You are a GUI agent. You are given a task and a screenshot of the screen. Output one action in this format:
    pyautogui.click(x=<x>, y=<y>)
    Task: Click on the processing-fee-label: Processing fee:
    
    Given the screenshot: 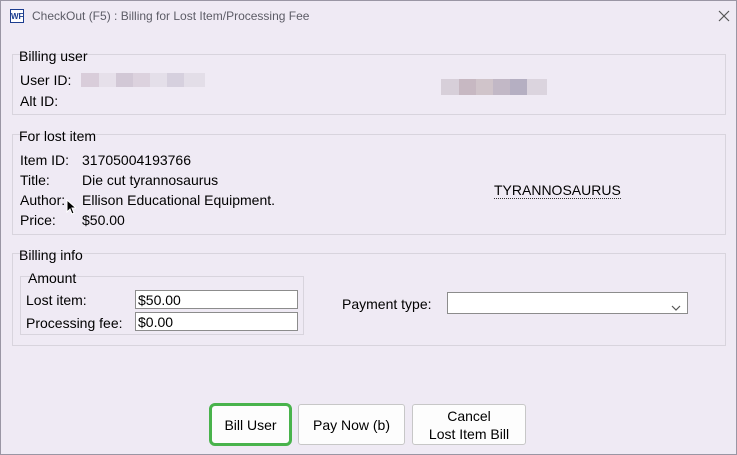 What is the action you would take?
    pyautogui.click(x=74, y=323)
    